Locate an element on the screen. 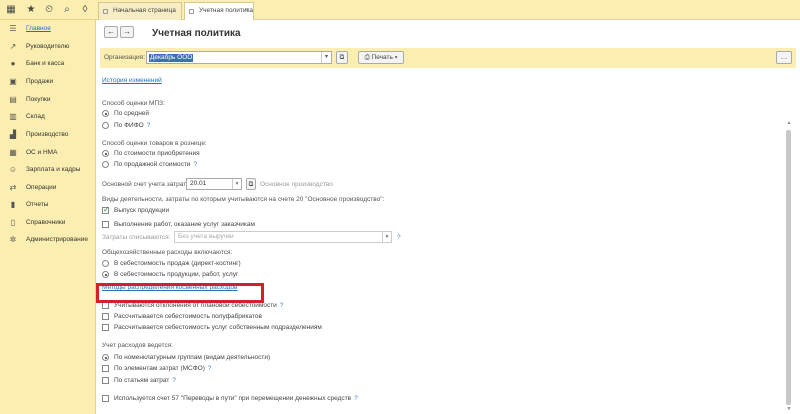 The image size is (800, 414). arrow-left-icon: ← is located at coordinates (111, 31).